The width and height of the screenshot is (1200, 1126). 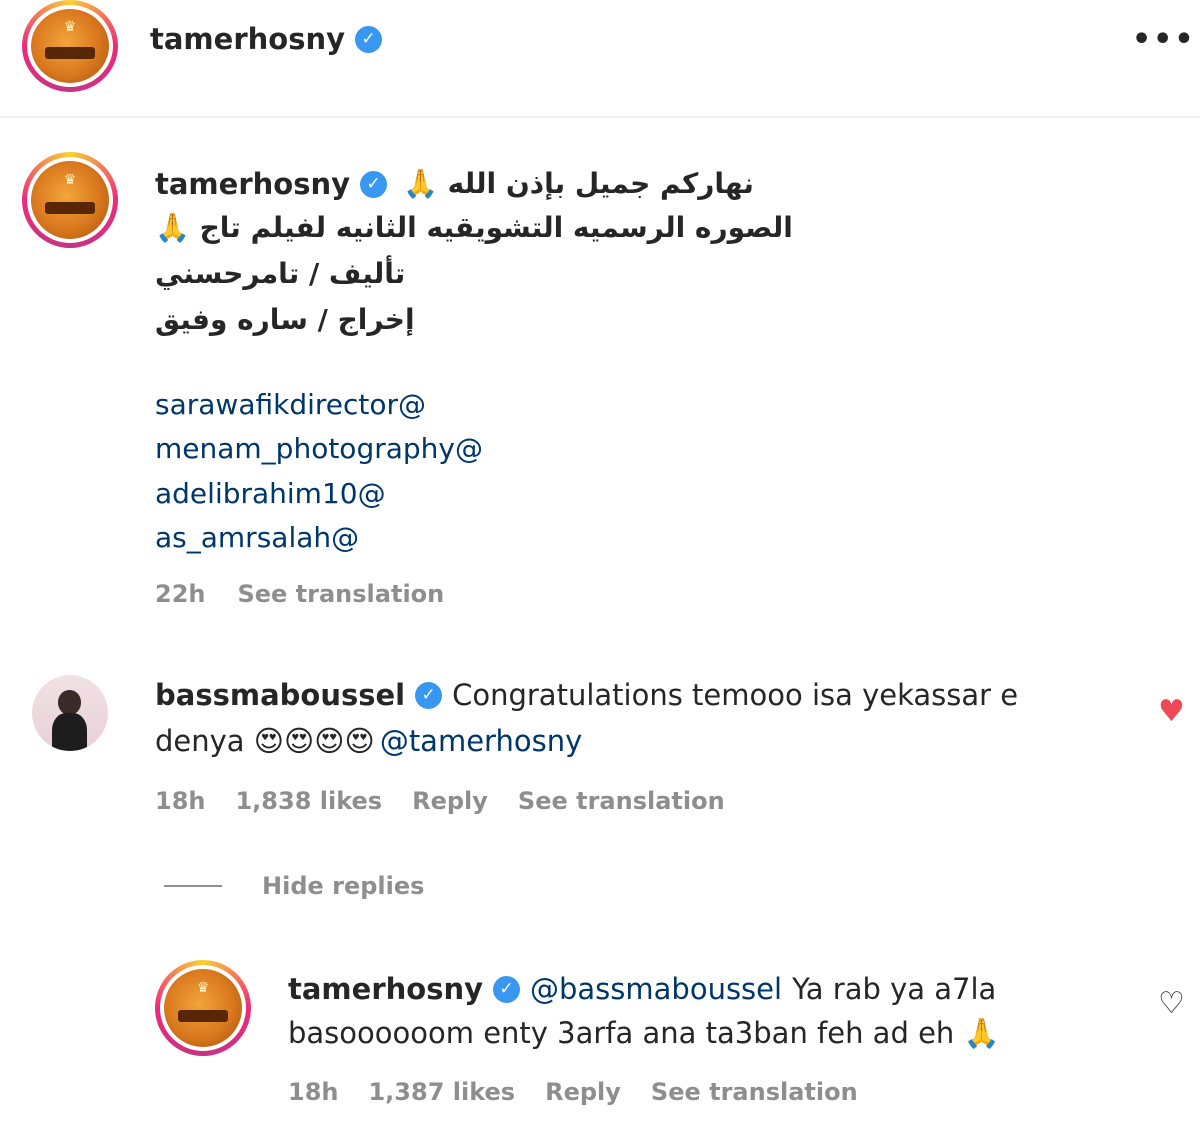 I want to click on comment-reply-button: Reply, so click(x=450, y=801).